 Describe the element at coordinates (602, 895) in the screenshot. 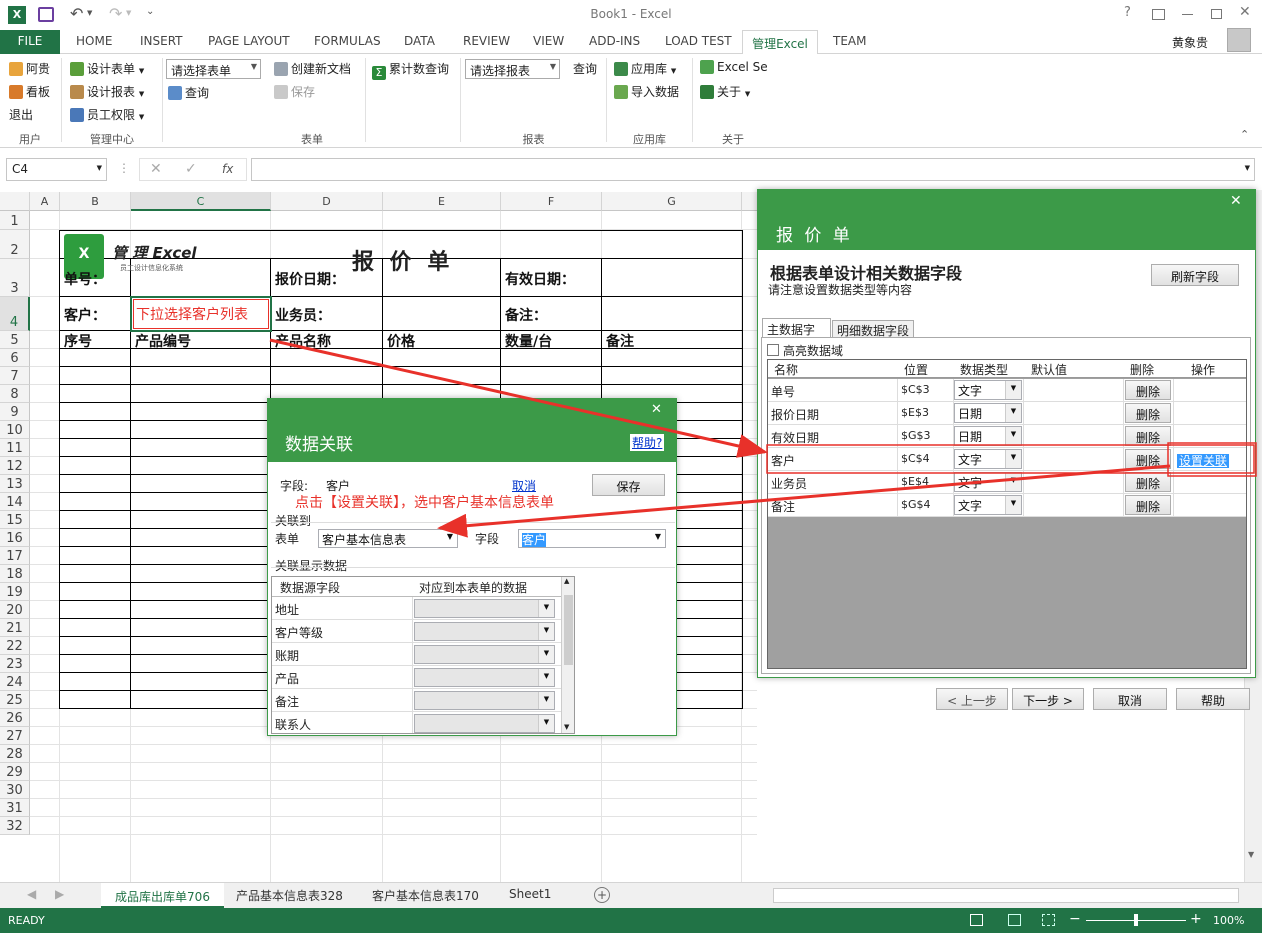

I see `add-sheet-icon: +` at that location.